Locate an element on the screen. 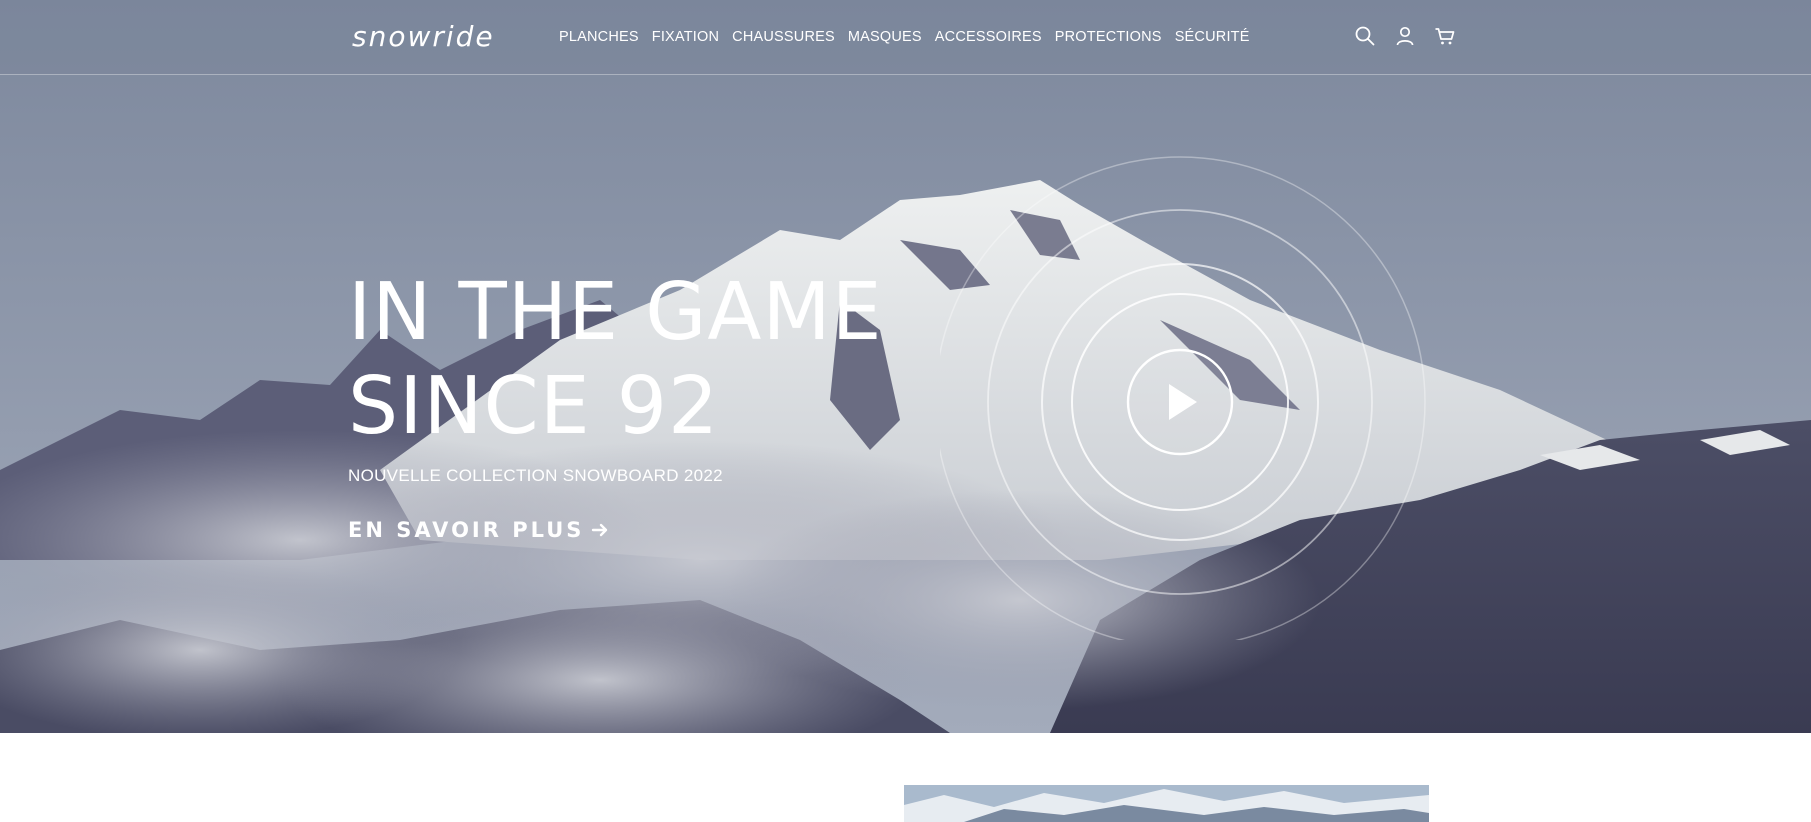  en-savoir-plus-link: EN SAVOIR PLUS is located at coordinates (479, 530).